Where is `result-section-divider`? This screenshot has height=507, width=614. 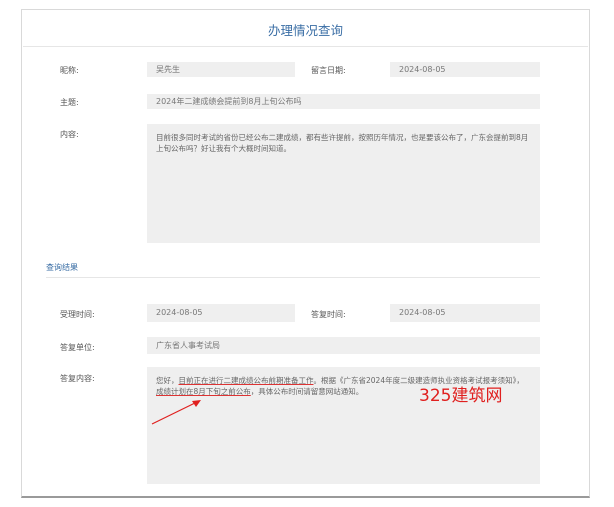
result-section-divider is located at coordinates (293, 277).